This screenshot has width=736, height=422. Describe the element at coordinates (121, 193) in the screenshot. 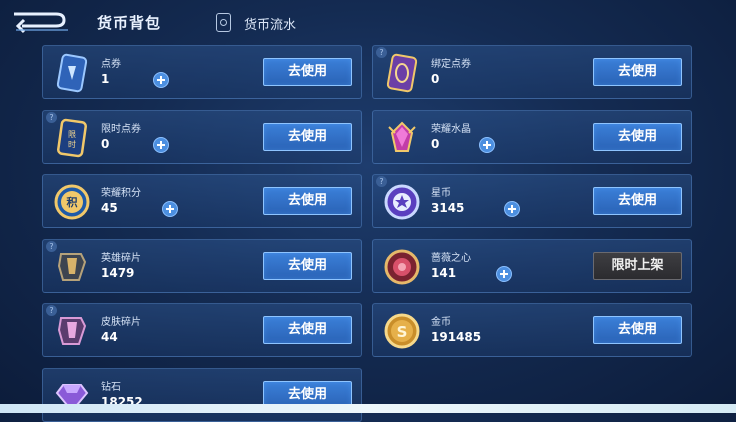

I see `currency-name: 荣耀积分` at that location.